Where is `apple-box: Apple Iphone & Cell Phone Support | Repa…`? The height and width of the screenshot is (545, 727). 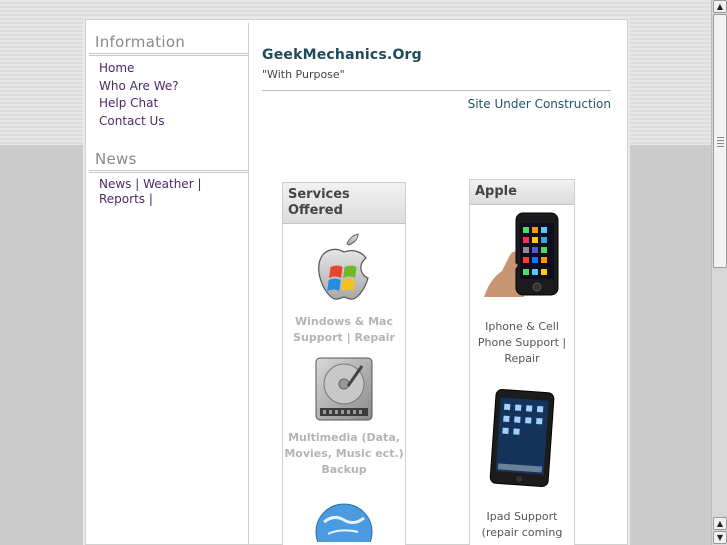 apple-box: Apple Iphone & Cell Phone Support | Repa… is located at coordinates (522, 362).